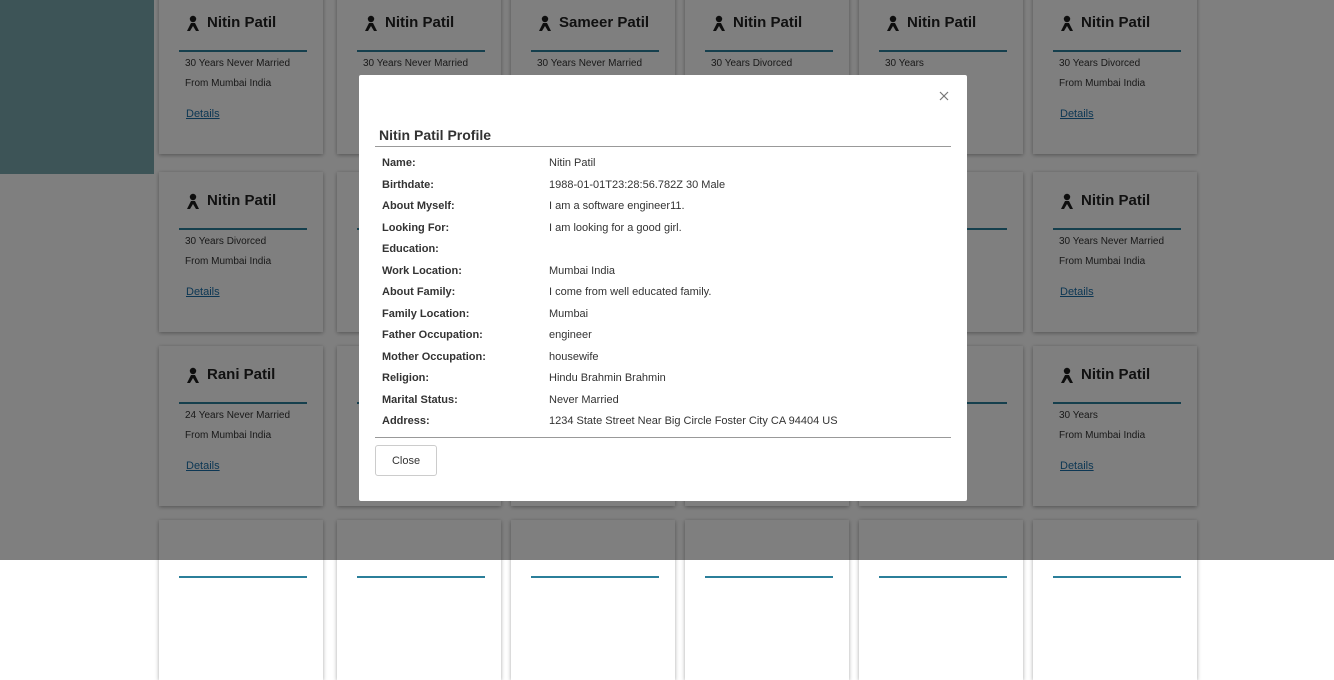 Image resolution: width=1334 pixels, height=680 pixels. Describe the element at coordinates (663, 250) in the screenshot. I see `profile-row: Education:` at that location.